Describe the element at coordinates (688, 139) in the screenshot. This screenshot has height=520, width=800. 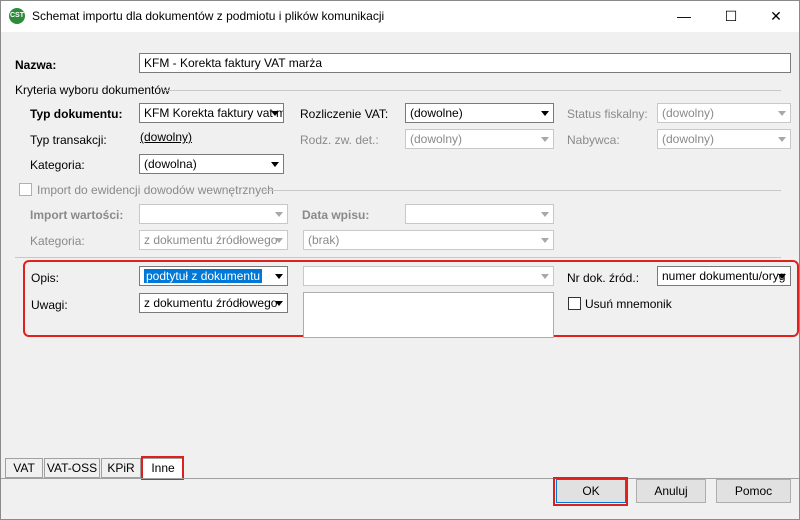
I see `buyer-value: (dowolny)` at that location.